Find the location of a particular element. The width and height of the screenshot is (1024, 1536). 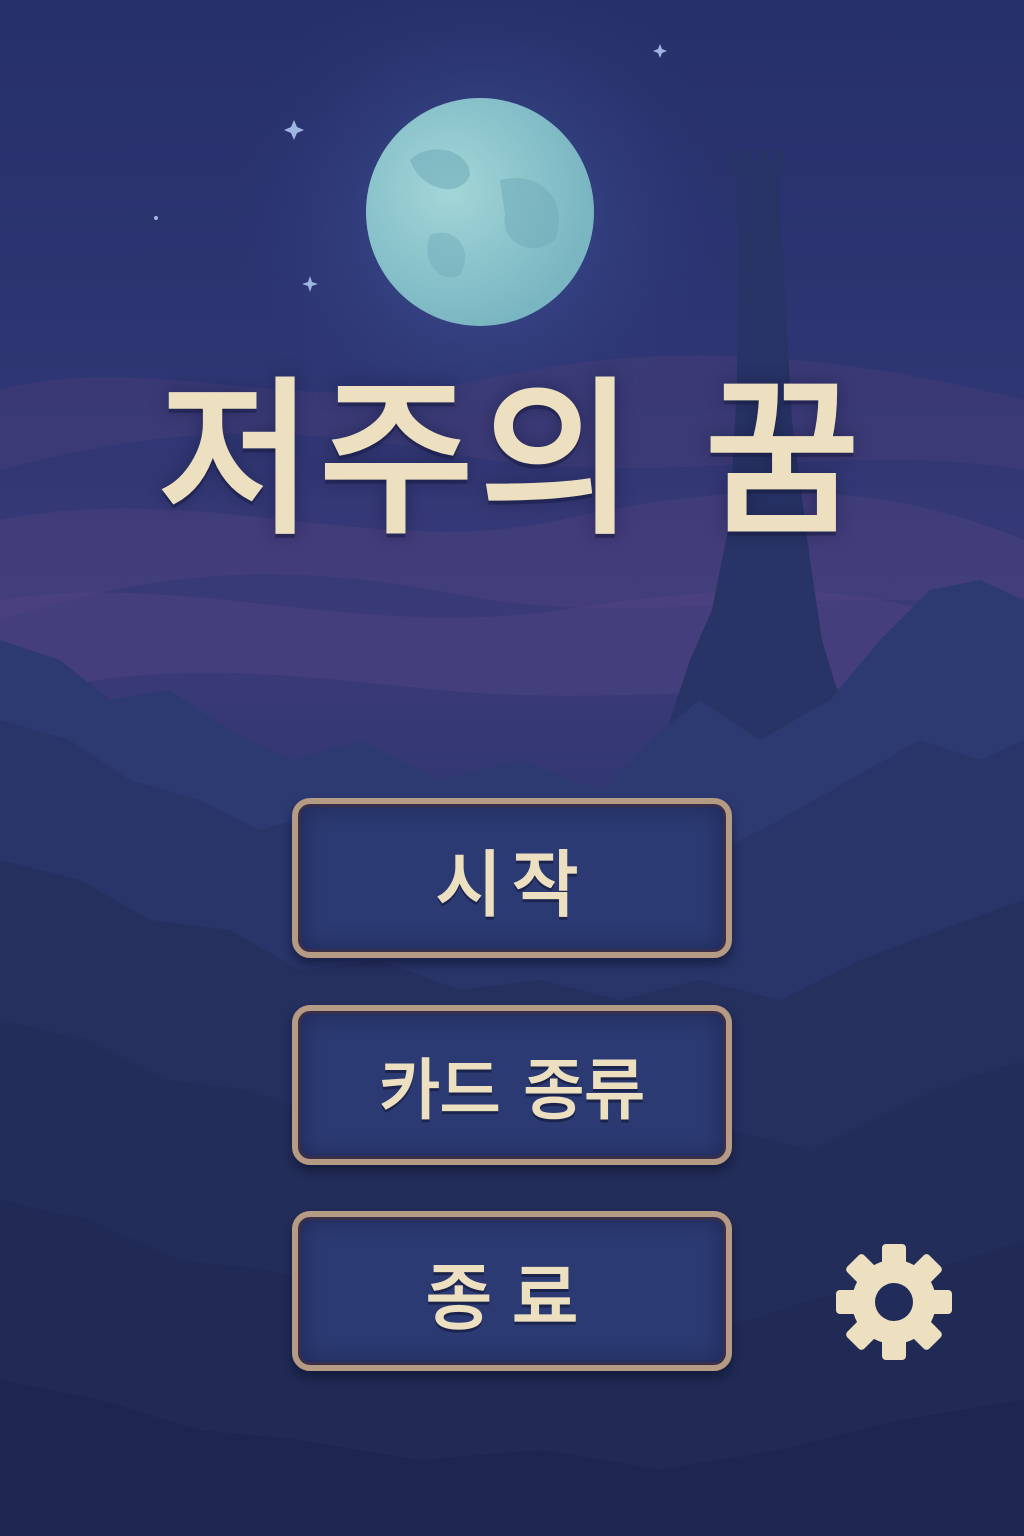

card-types-button: 카드 종류 is located at coordinates (512, 1085).